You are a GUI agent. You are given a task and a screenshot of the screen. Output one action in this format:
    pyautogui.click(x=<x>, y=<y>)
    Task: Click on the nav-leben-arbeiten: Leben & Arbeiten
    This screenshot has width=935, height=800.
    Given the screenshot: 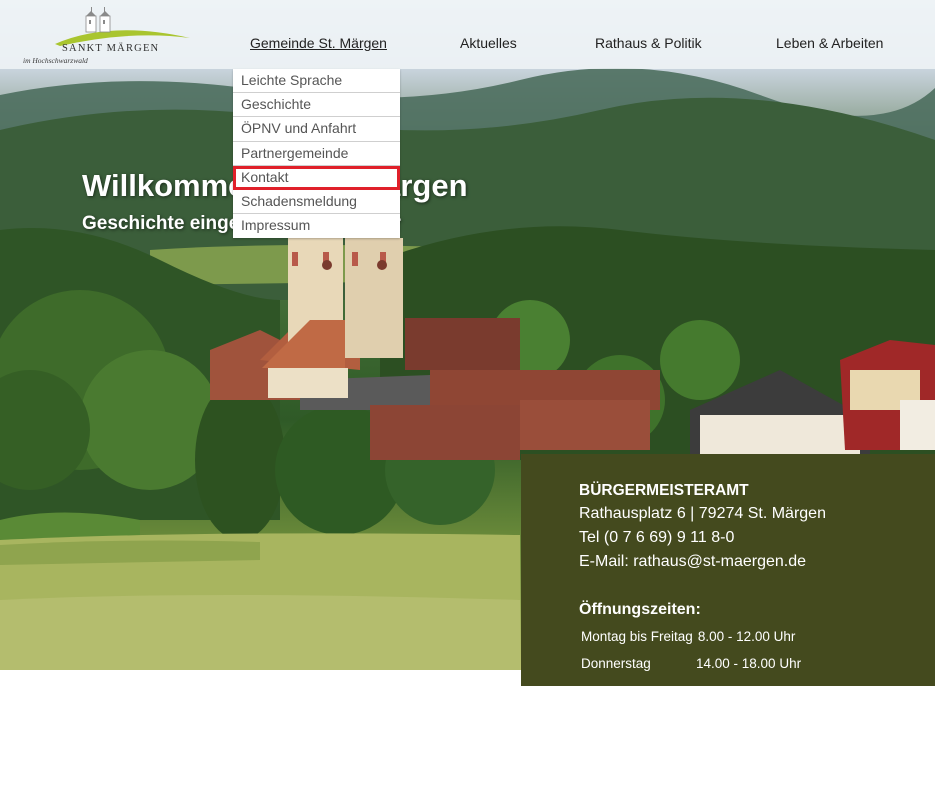 What is the action you would take?
    pyautogui.click(x=829, y=43)
    